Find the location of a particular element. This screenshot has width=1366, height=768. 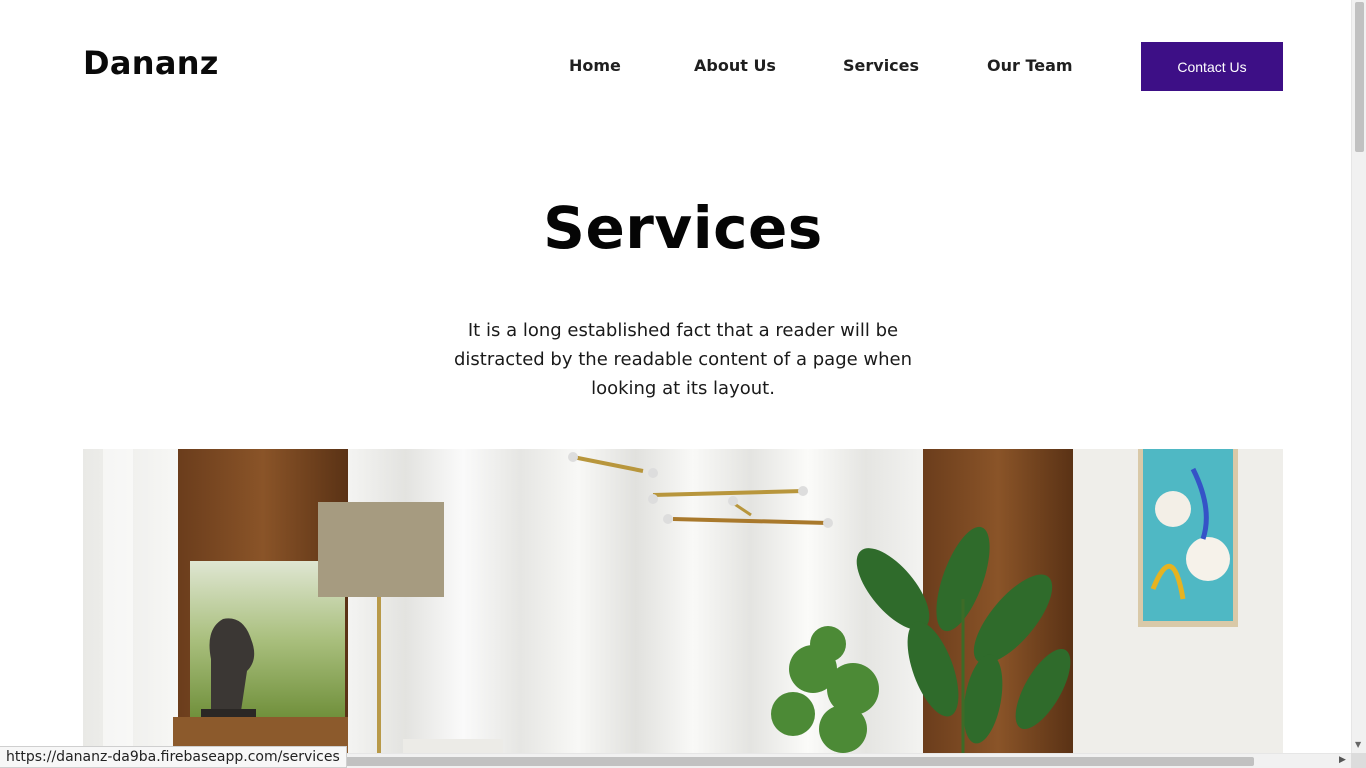

nav-about-us: About Us is located at coordinates (735, 65).